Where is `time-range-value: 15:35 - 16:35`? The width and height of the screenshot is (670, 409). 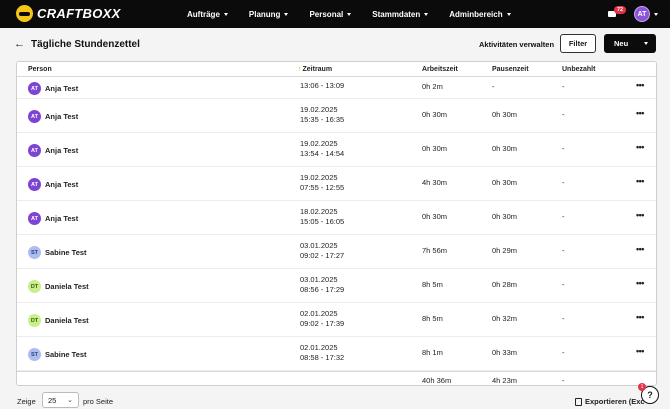
time-range-value: 15:35 - 16:35 is located at coordinates (322, 119).